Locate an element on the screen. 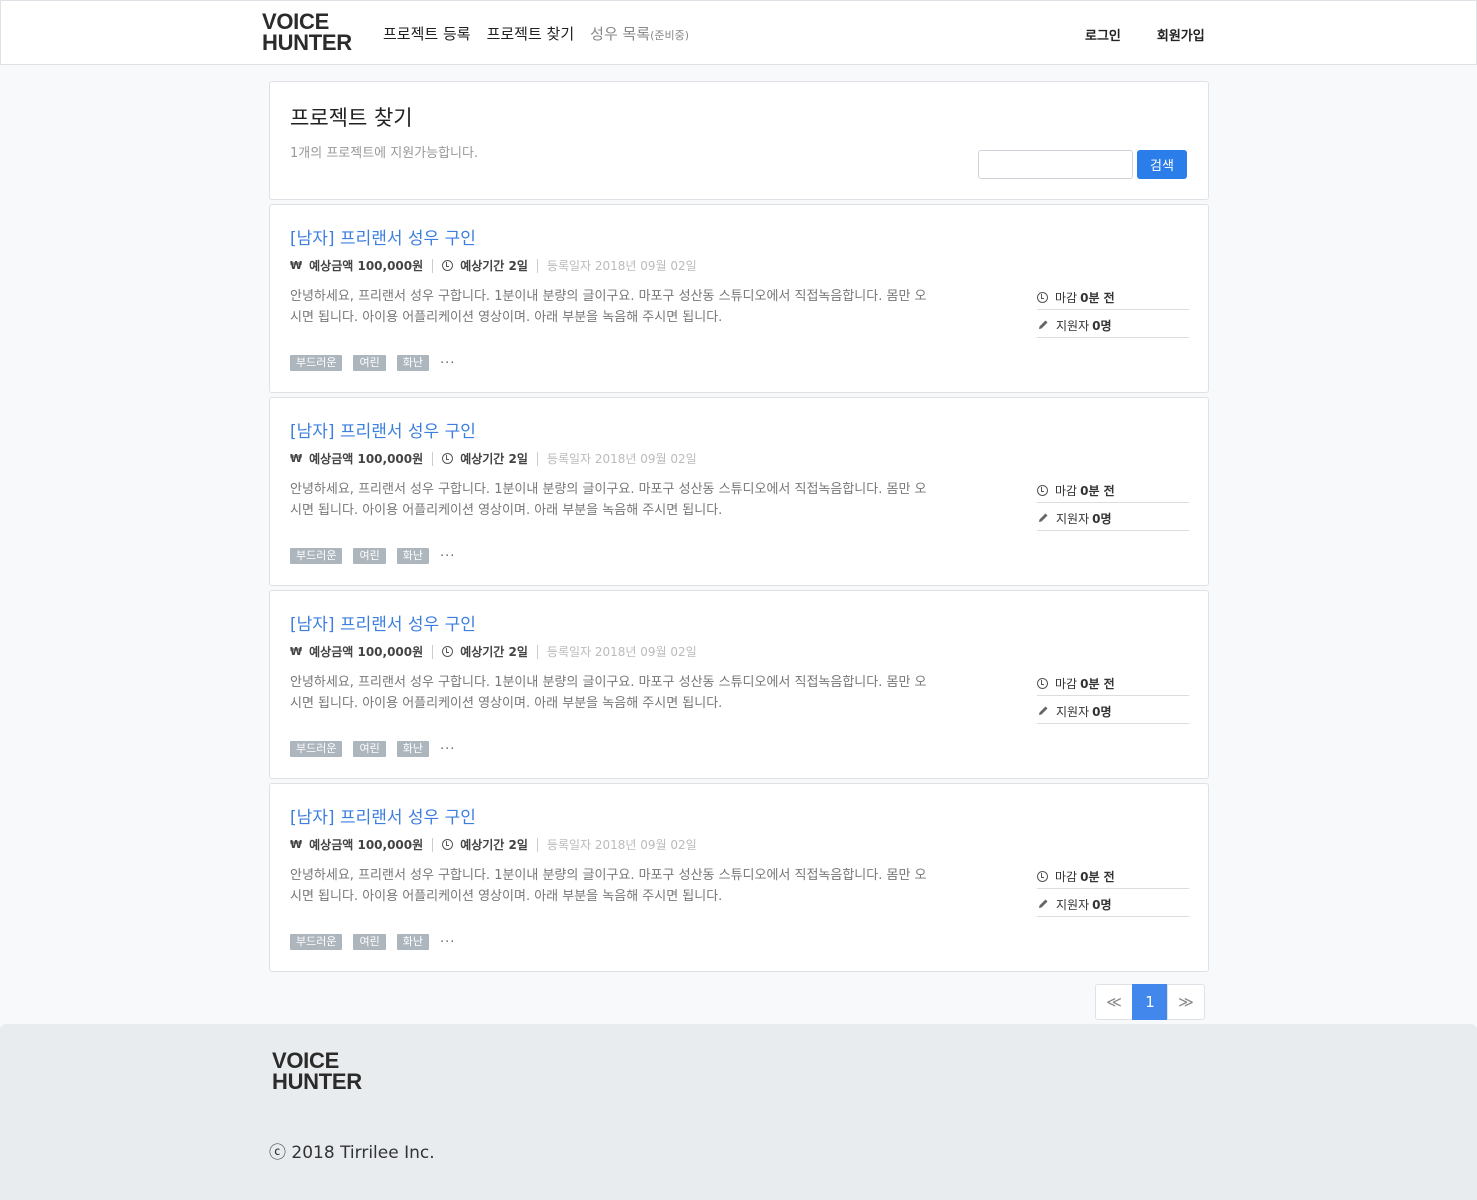  won-icon: ₩ is located at coordinates (296, 844).